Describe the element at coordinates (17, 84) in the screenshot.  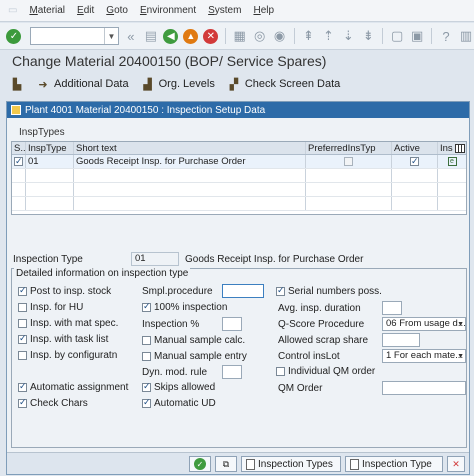
I see `select-views-icon: ▙` at that location.